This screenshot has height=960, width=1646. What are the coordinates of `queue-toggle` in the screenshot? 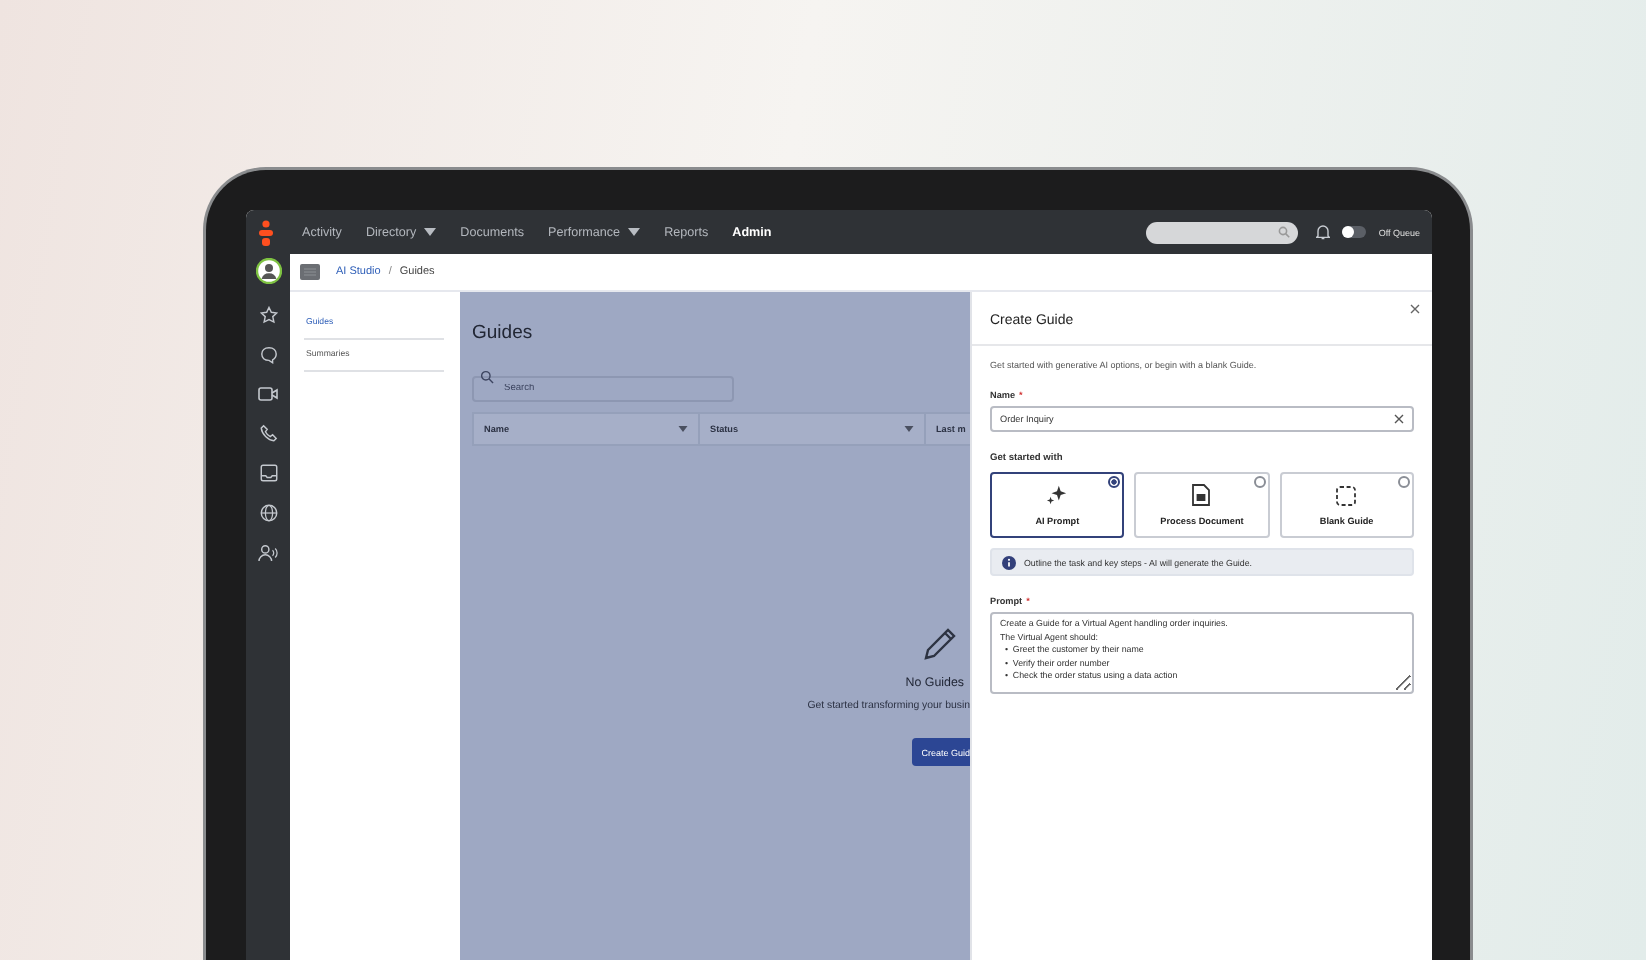 It's located at (1354, 232).